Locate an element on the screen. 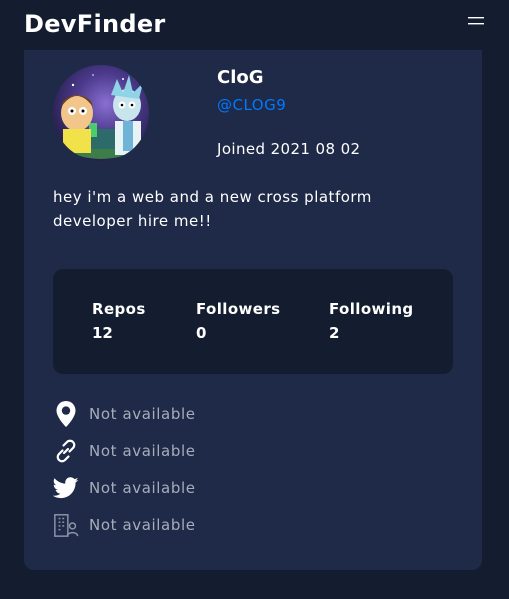 Image resolution: width=509 pixels, height=599 pixels. stats-panel: Repos 12 Followers 0 Following 2 is located at coordinates (253, 321).